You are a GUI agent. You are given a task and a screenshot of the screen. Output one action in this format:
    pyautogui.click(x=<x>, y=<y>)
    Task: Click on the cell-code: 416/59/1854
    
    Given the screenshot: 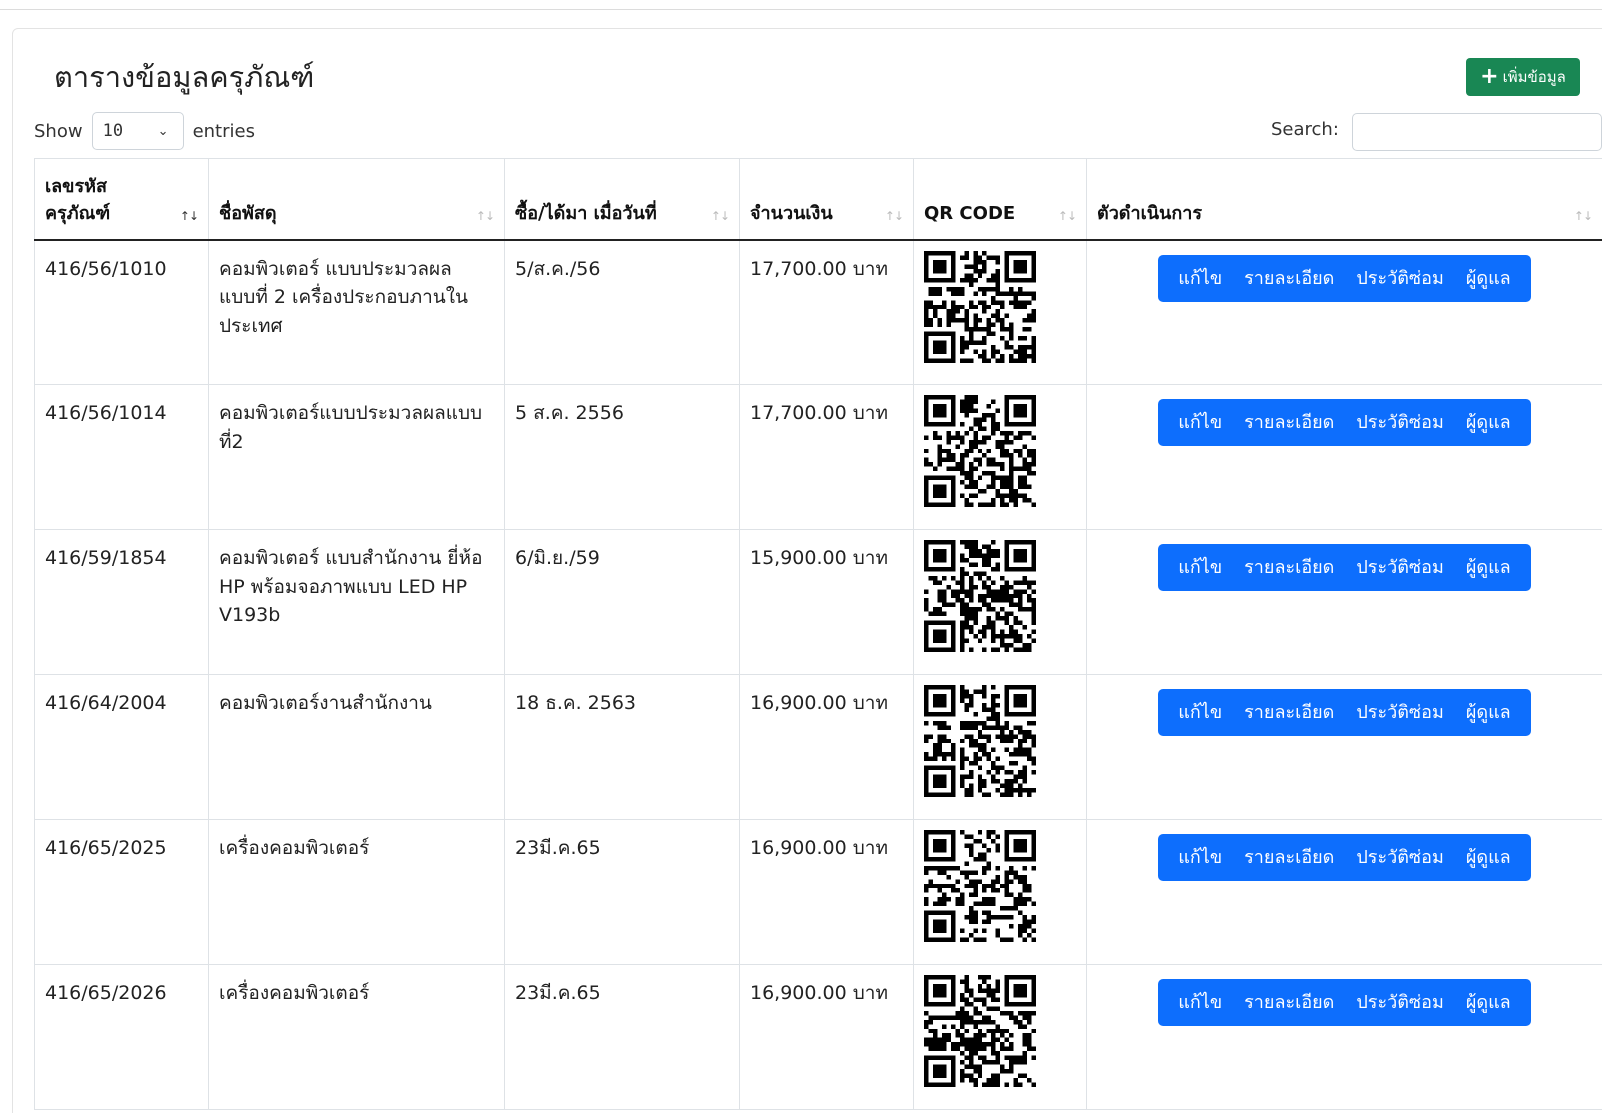 What is the action you would take?
    pyautogui.click(x=121, y=602)
    